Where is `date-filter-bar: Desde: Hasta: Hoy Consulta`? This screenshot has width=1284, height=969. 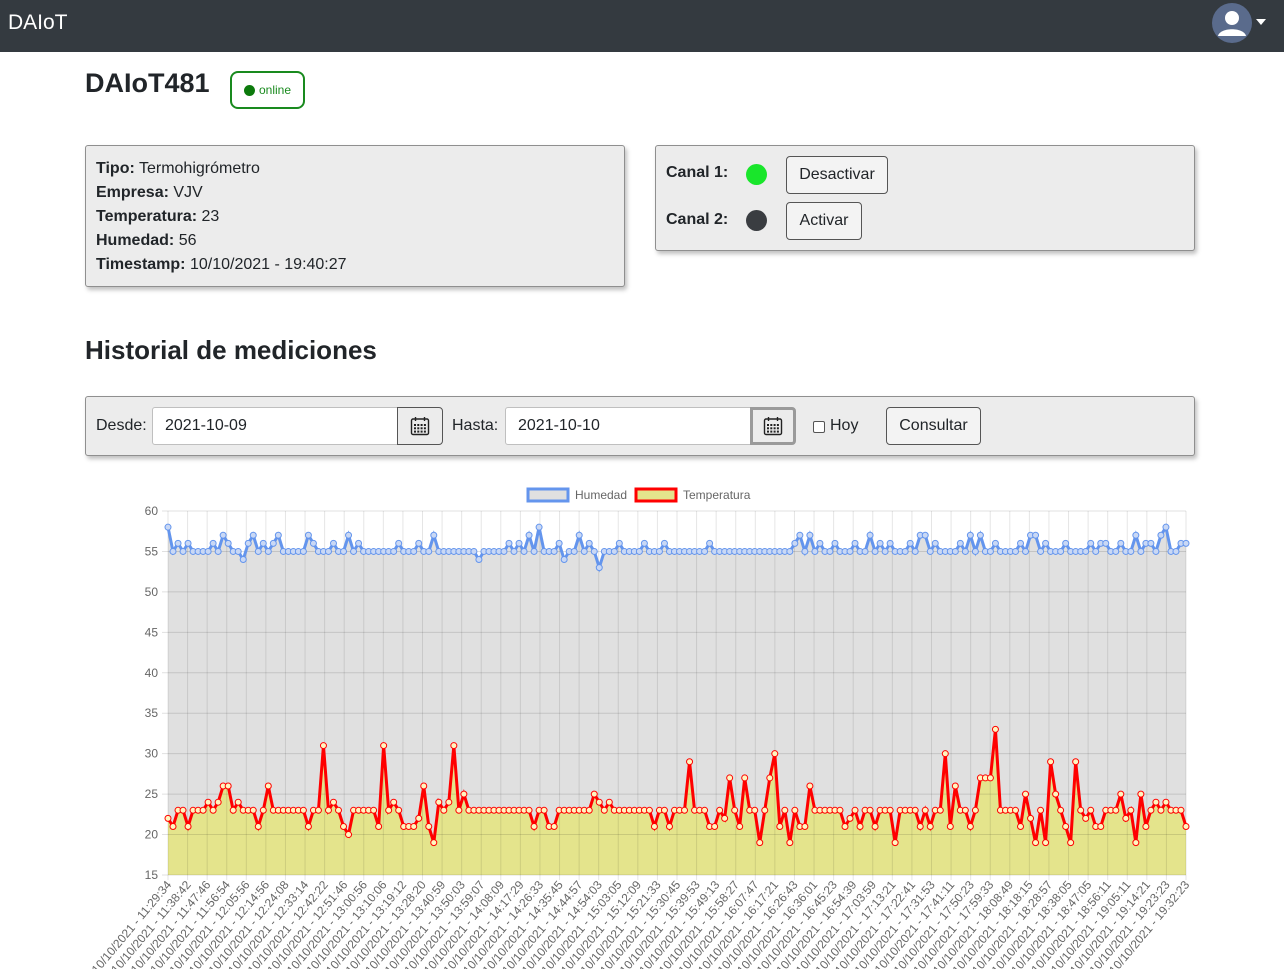 date-filter-bar: Desde: Hasta: Hoy Consulta is located at coordinates (640, 426).